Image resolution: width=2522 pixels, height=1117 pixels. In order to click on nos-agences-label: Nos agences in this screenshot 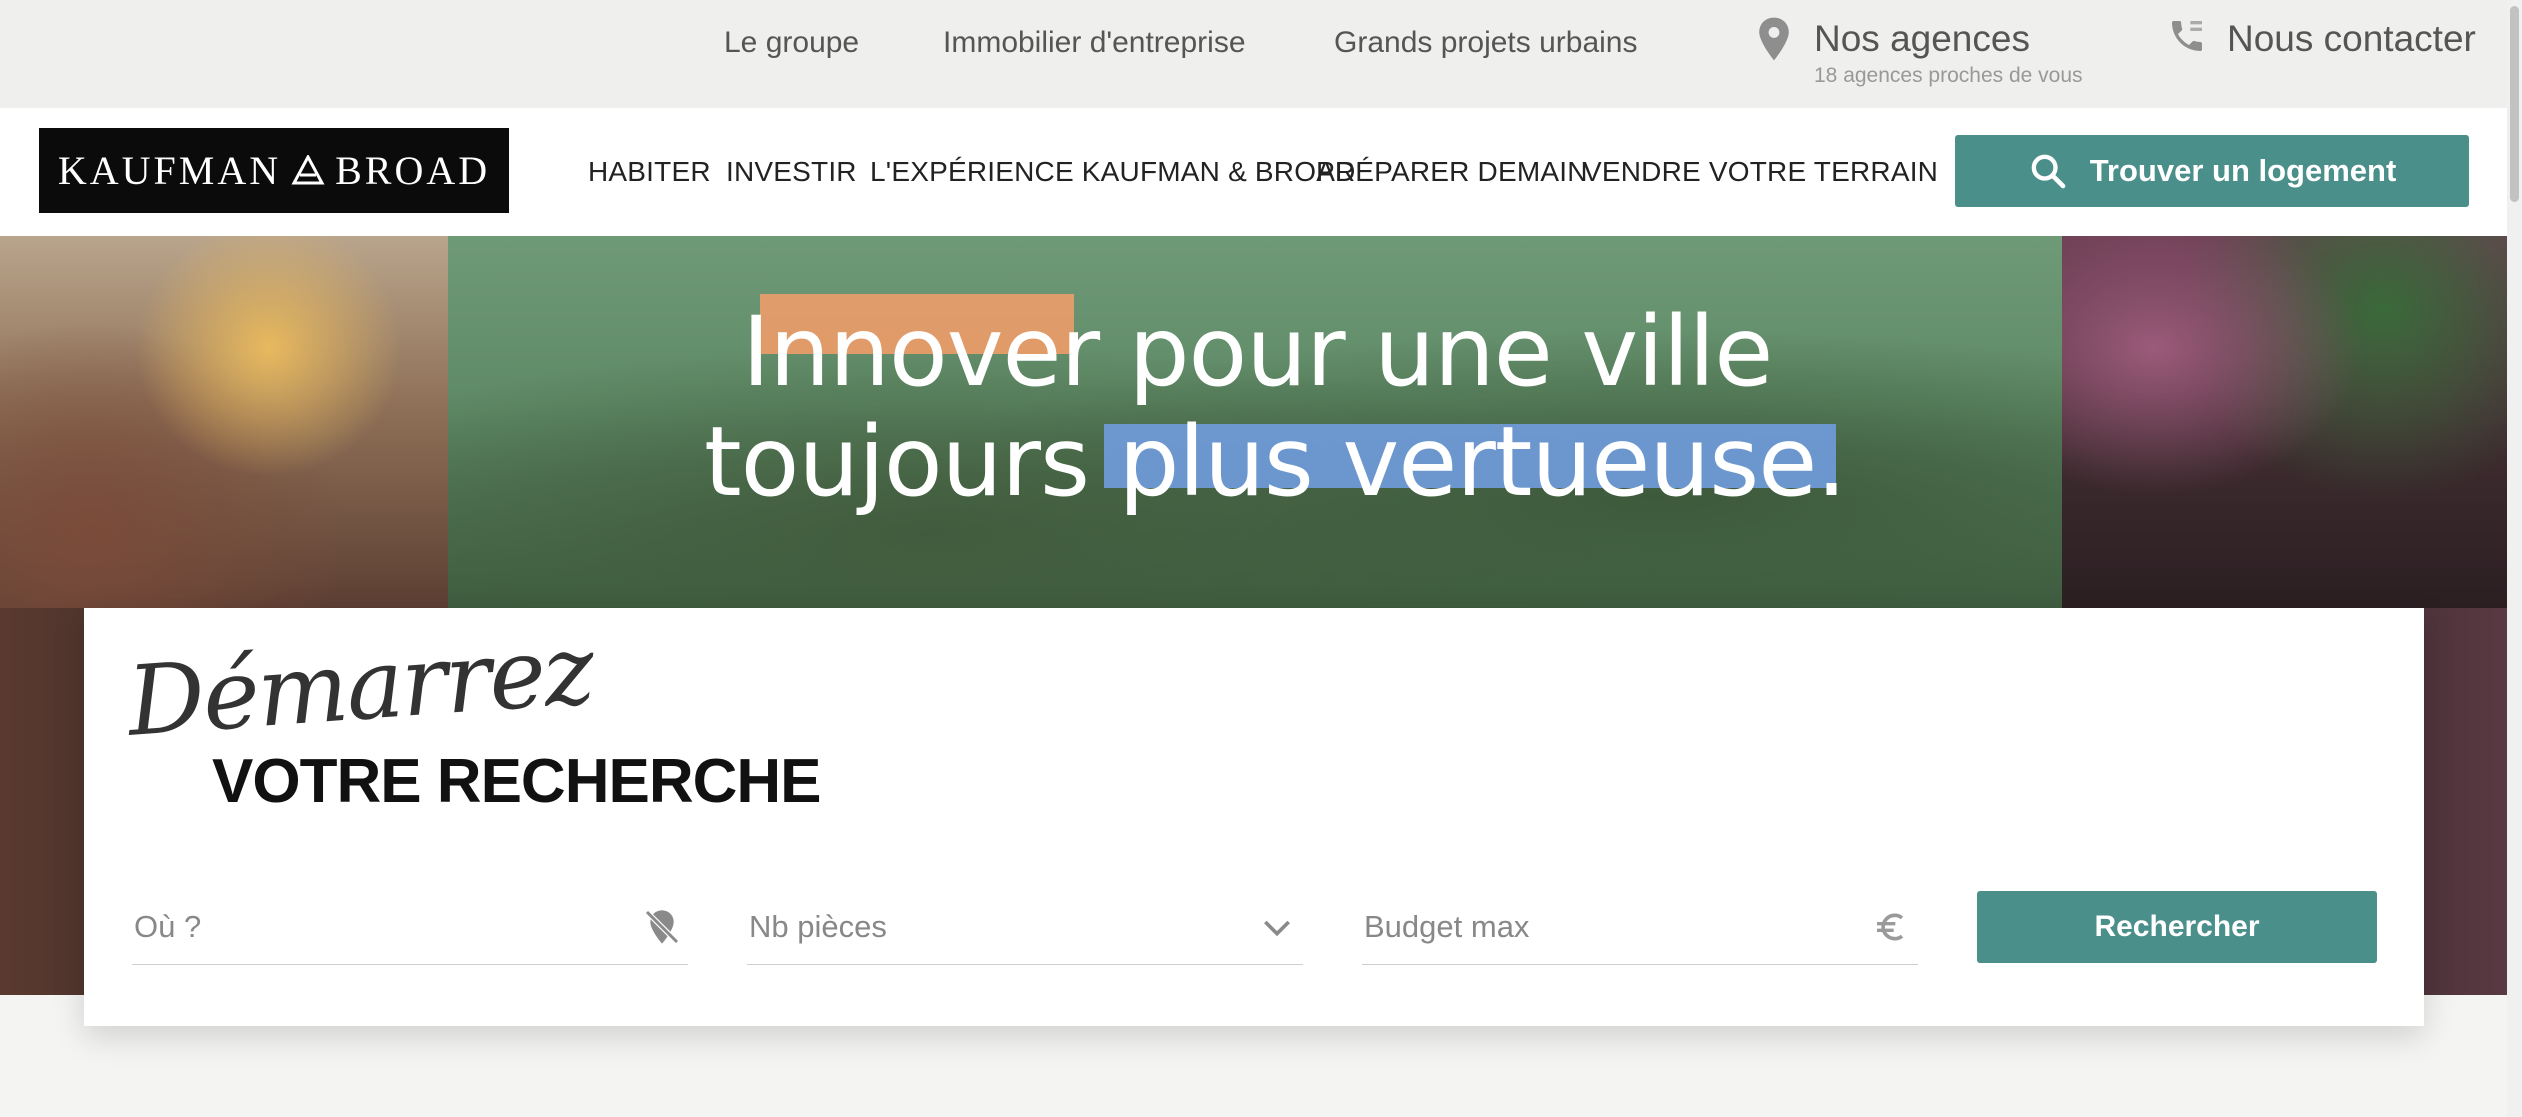, I will do `click(1922, 38)`.